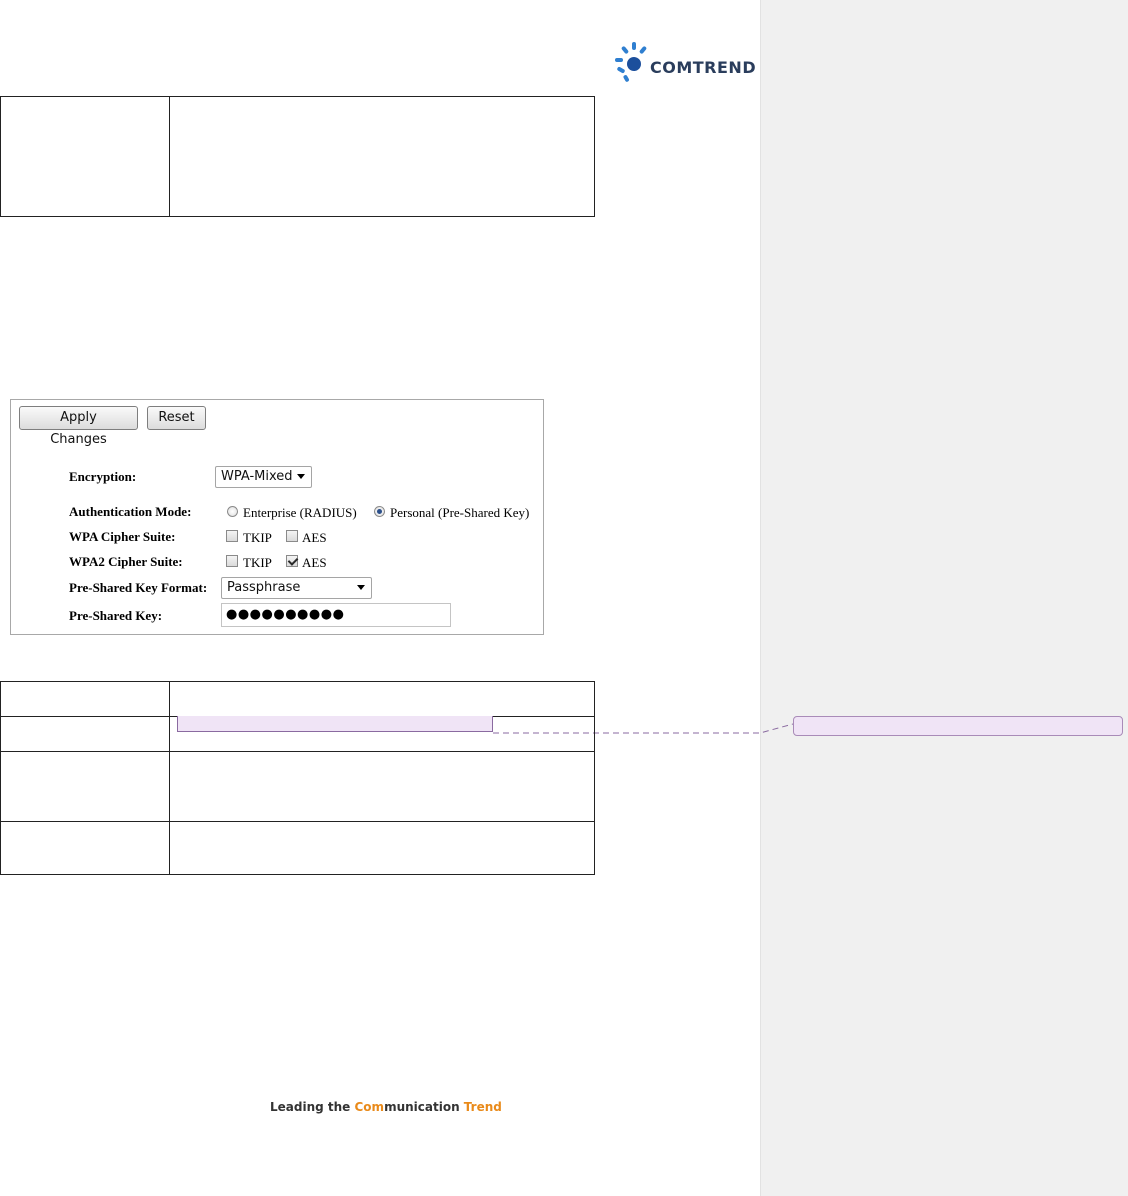 This screenshot has height=1196, width=1128. I want to click on wpa2-aes-checkbox, so click(292, 561).